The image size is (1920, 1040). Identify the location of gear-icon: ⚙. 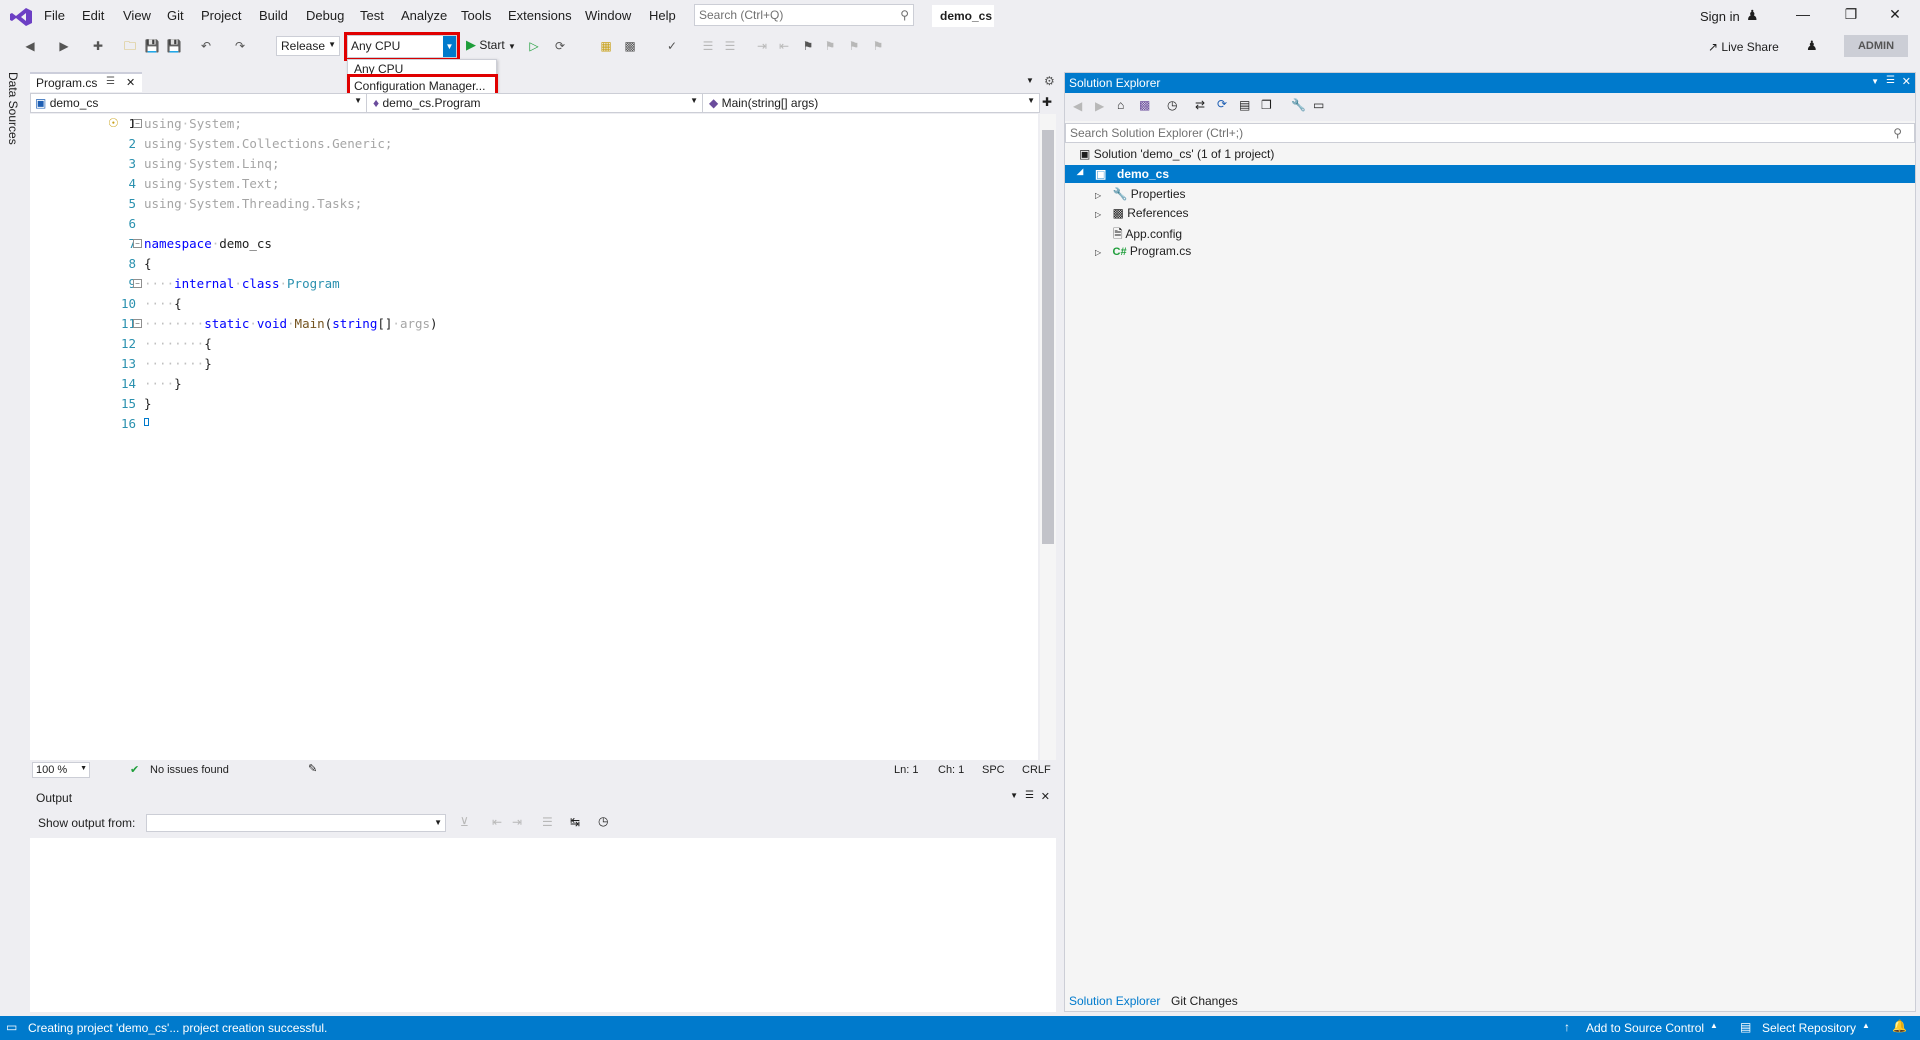
(1049, 81).